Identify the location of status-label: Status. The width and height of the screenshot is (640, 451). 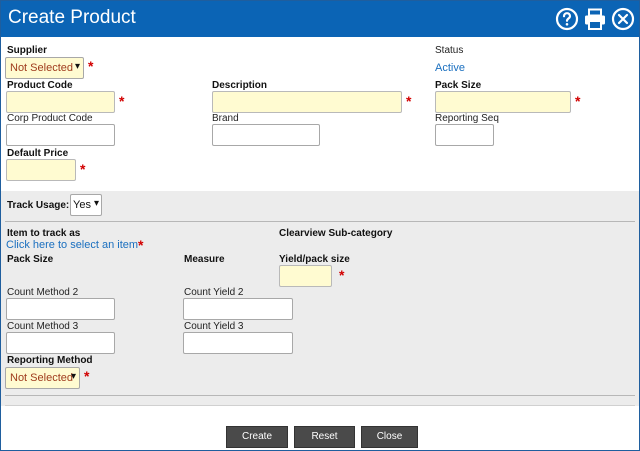
(449, 50).